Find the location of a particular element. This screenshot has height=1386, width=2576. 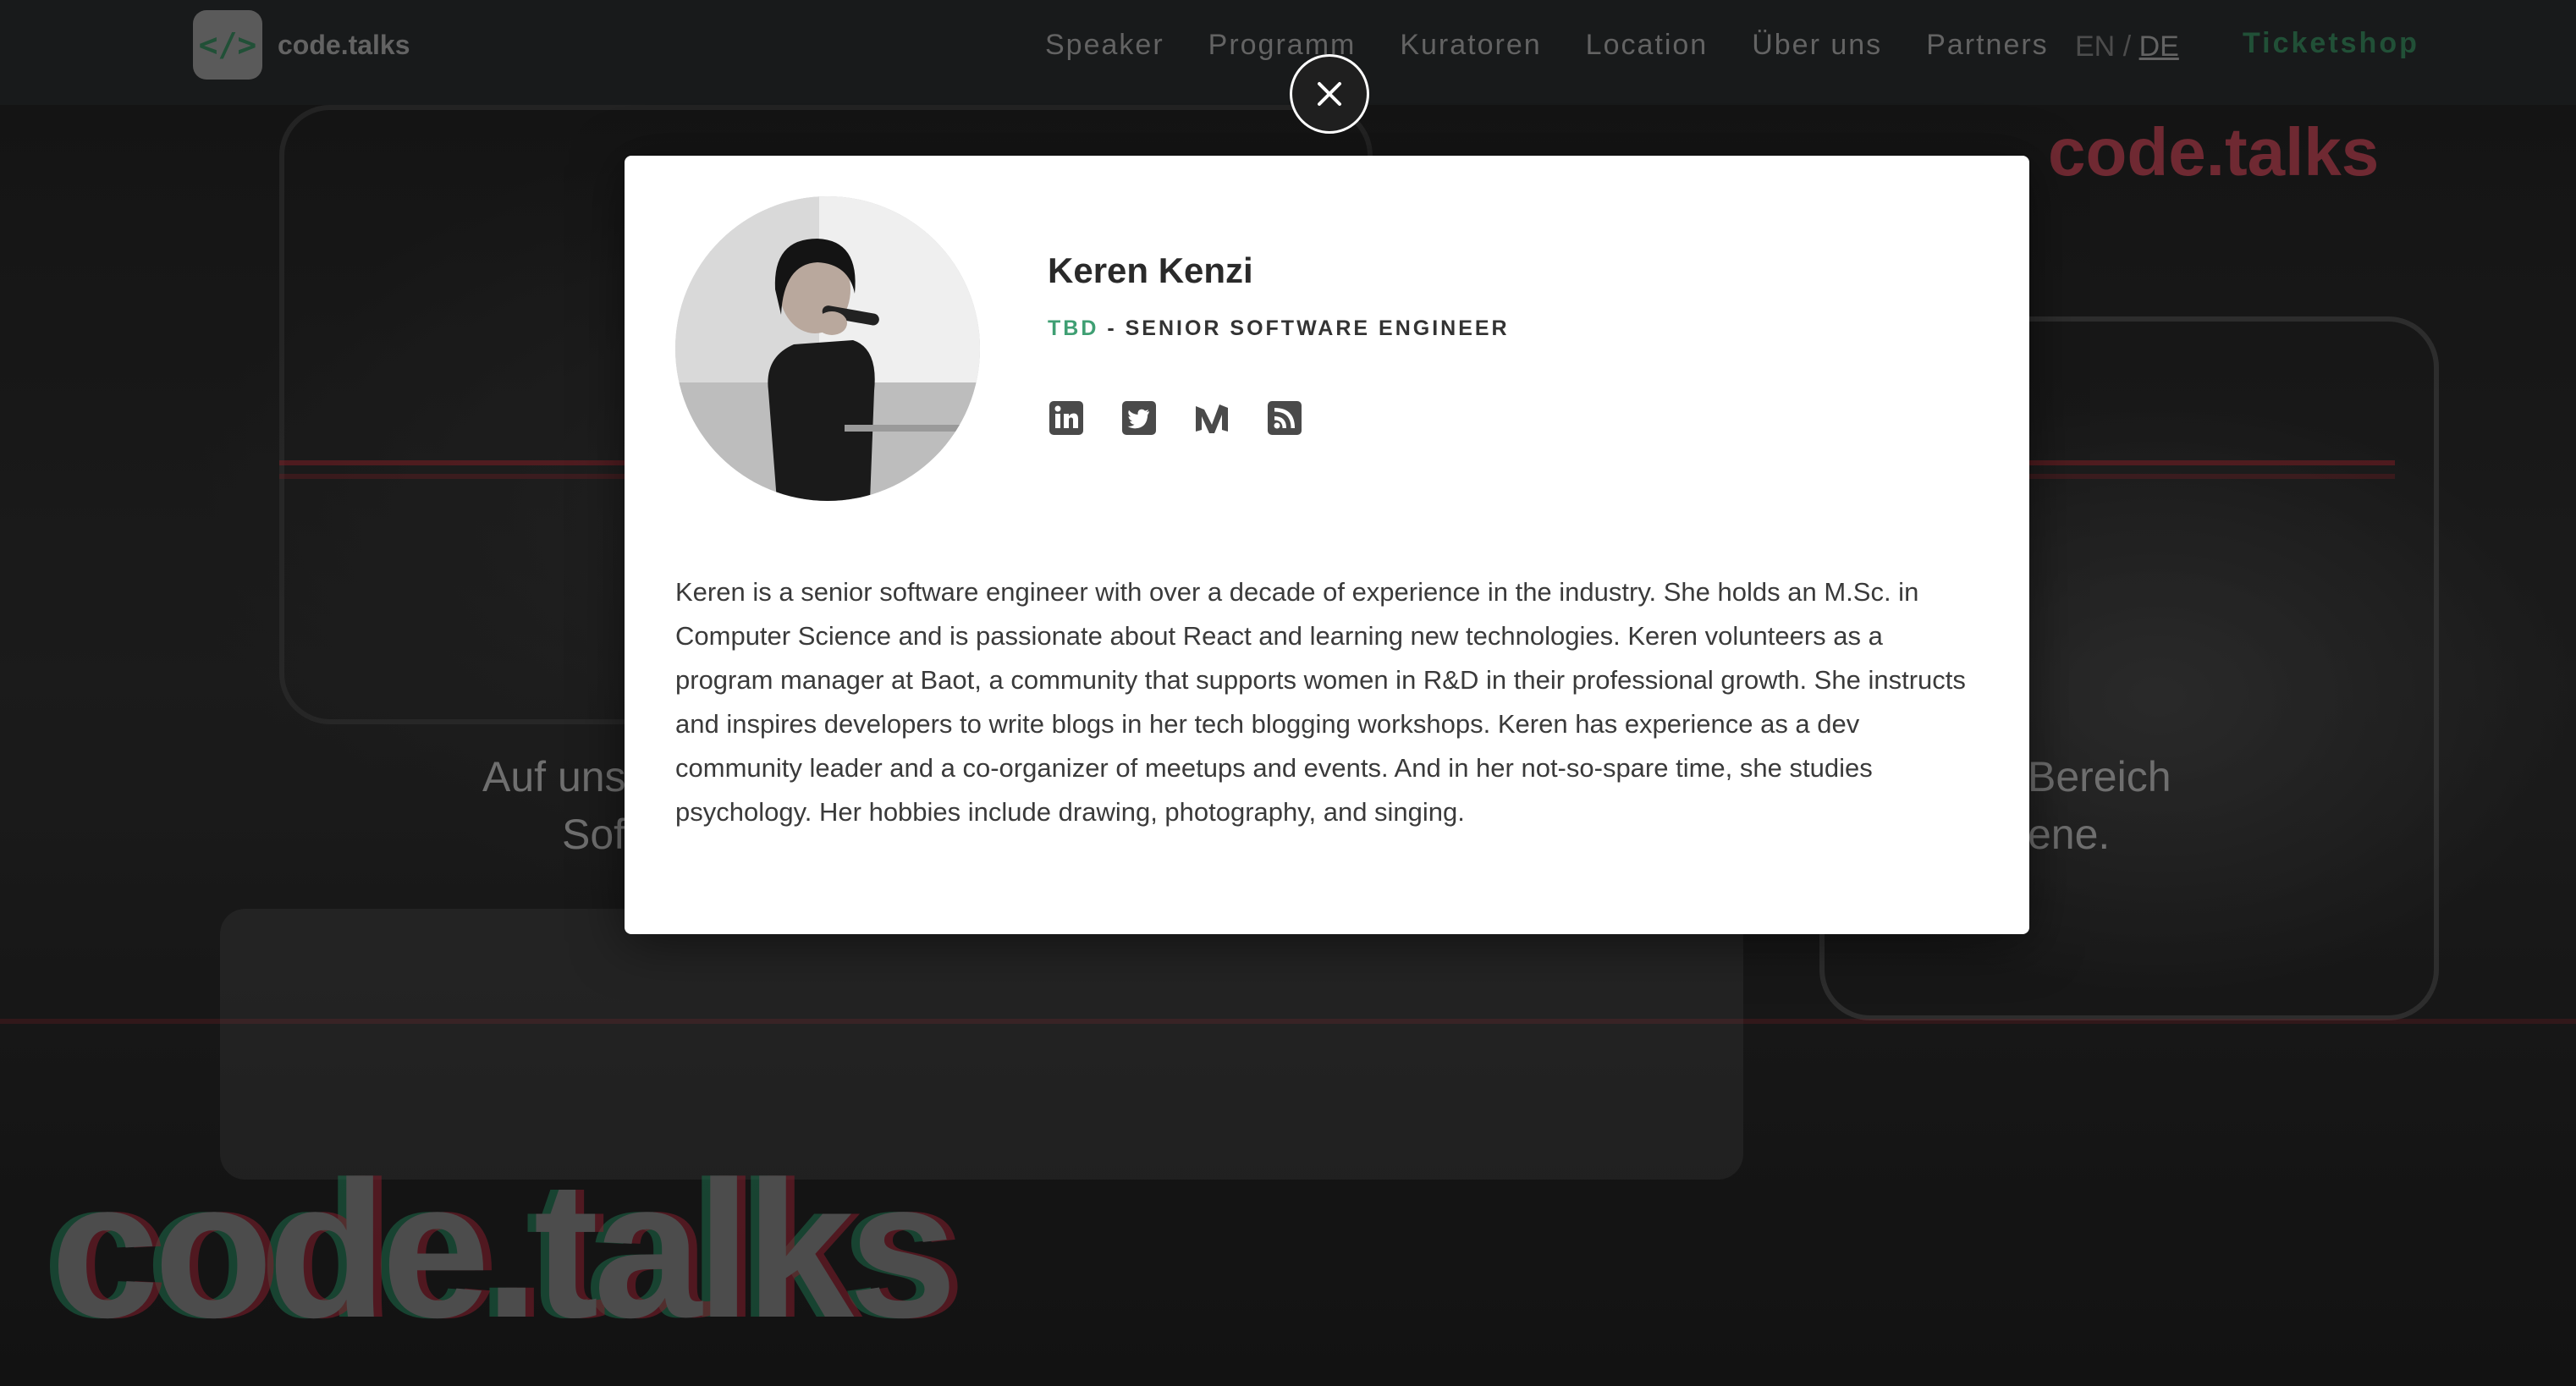

speaker-photo is located at coordinates (827, 348).